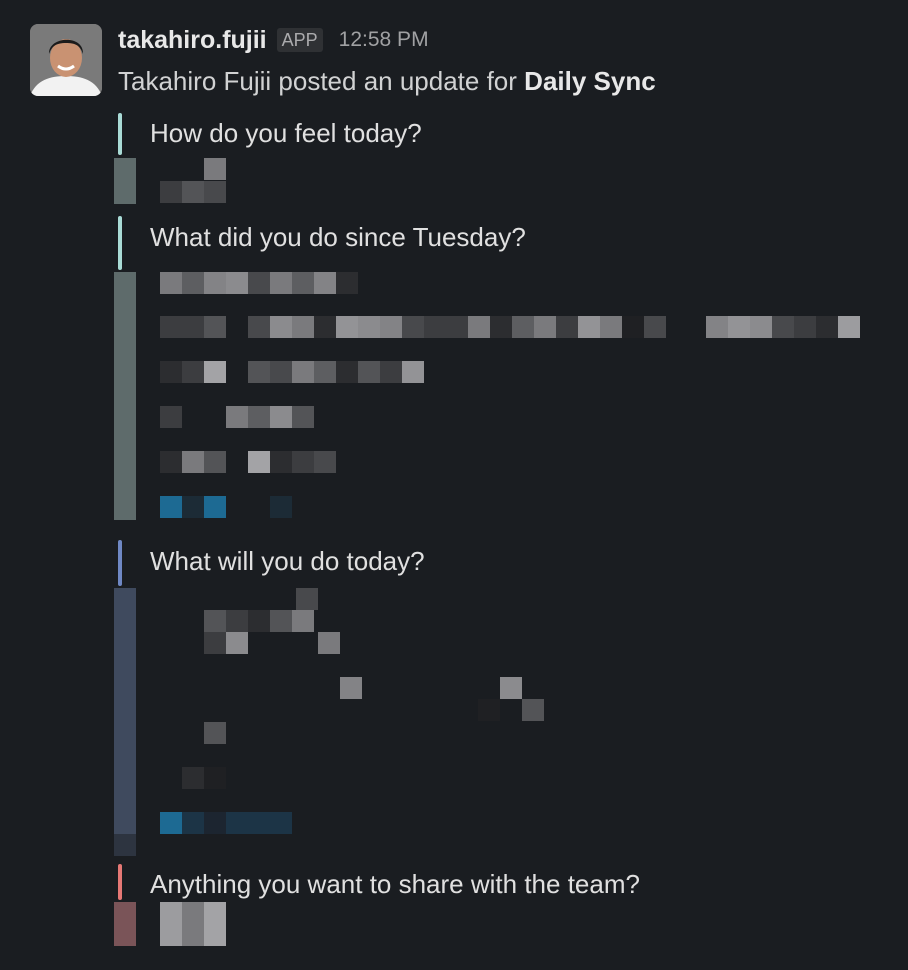 The width and height of the screenshot is (908, 970). Describe the element at coordinates (273, 40) in the screenshot. I see `message-header: takahiro.fujii APP 12:58 PM` at that location.